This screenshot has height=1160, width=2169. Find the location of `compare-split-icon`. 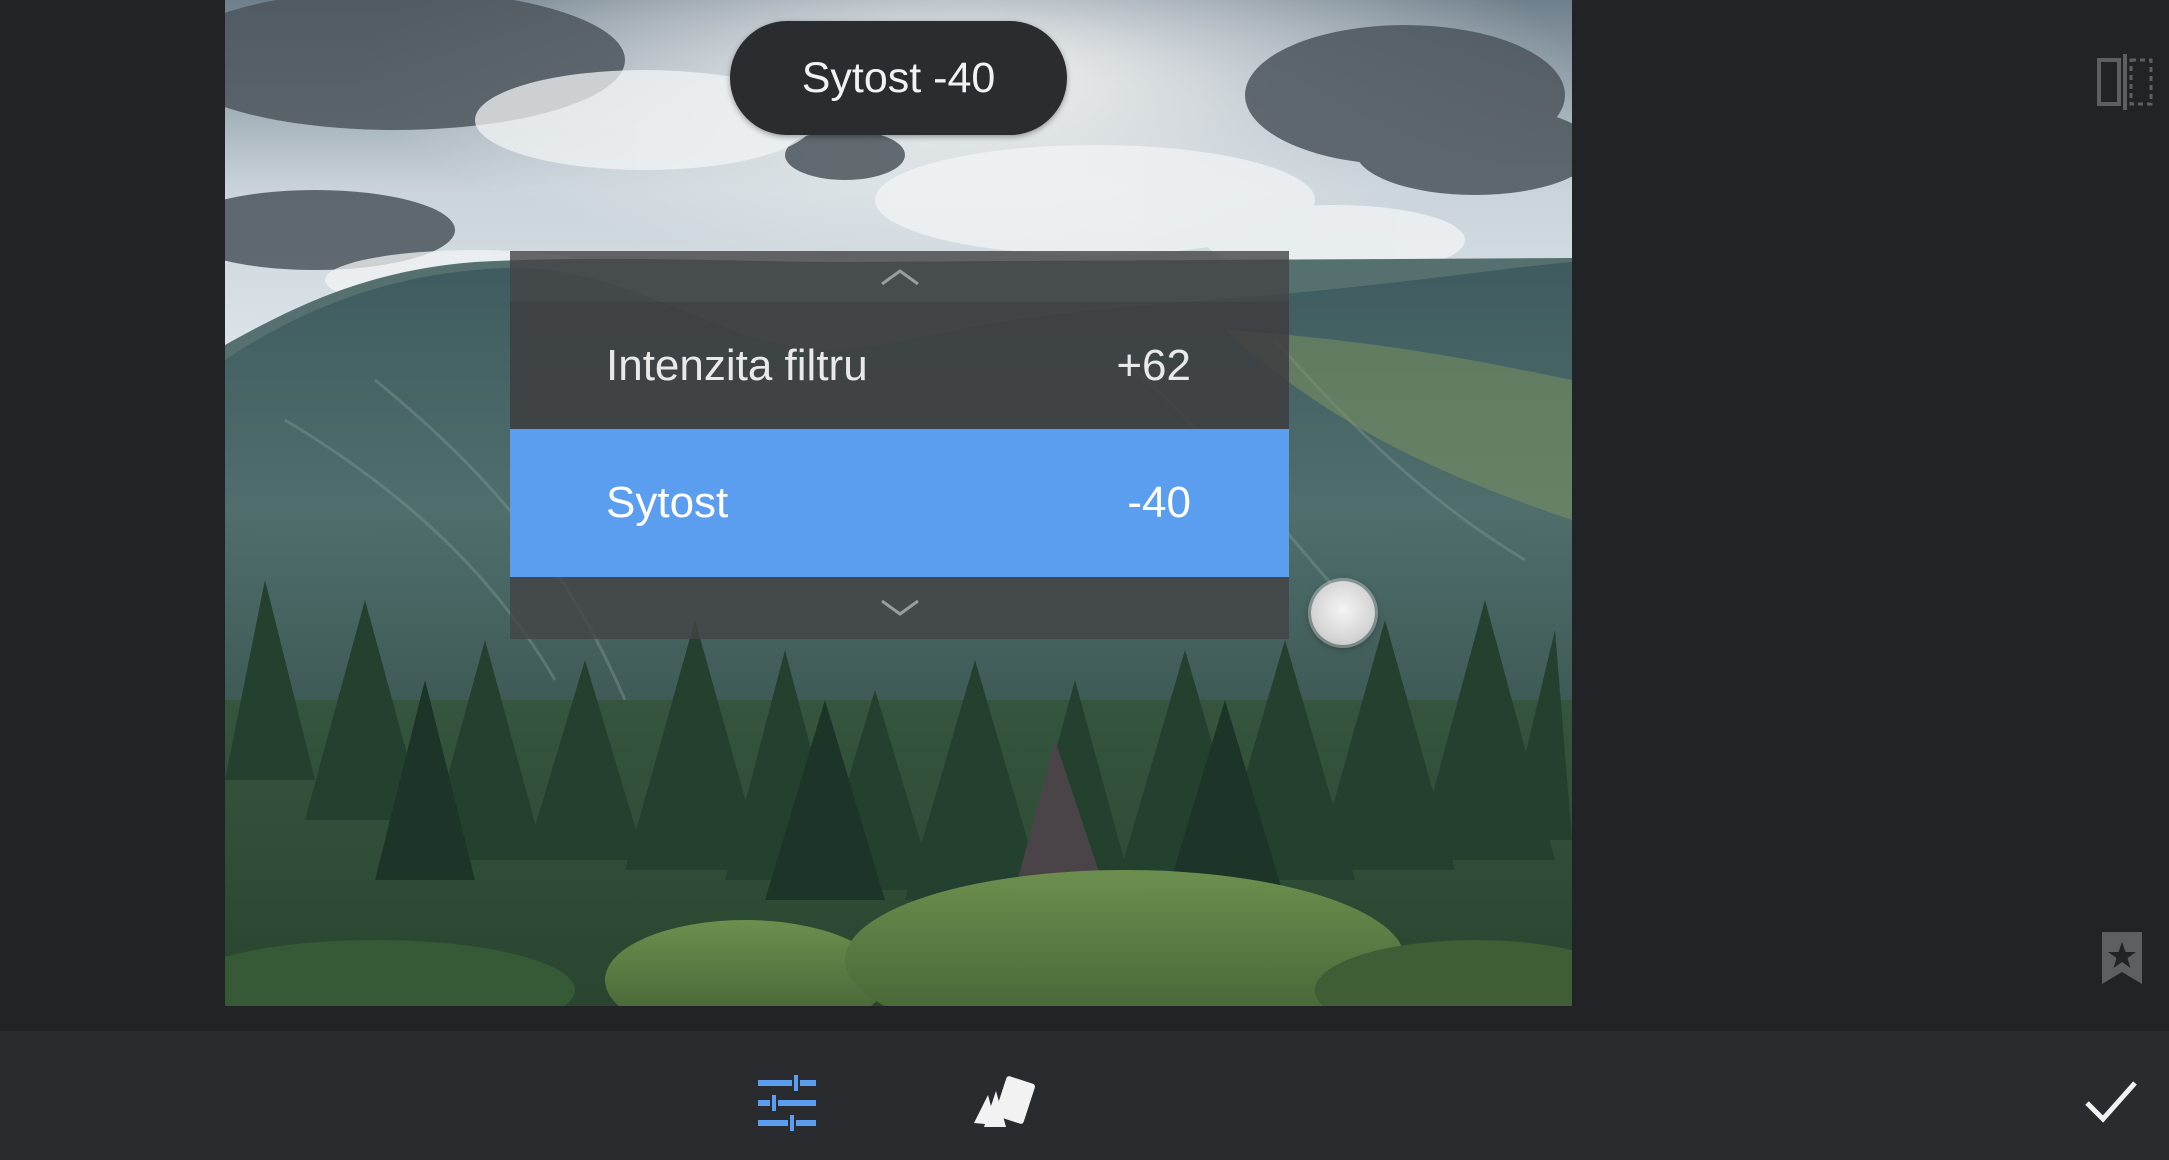

compare-split-icon is located at coordinates (2125, 82).